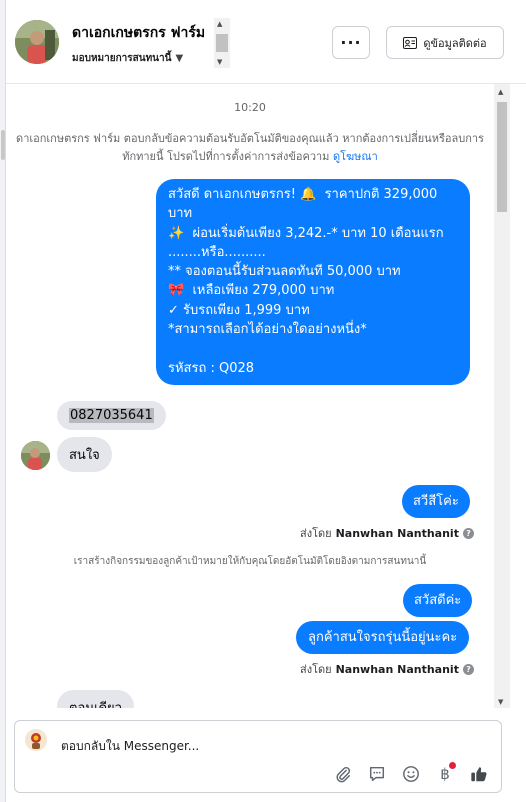 The height and width of the screenshot is (802, 526). I want to click on left-scroll-thumb, so click(3, 145).